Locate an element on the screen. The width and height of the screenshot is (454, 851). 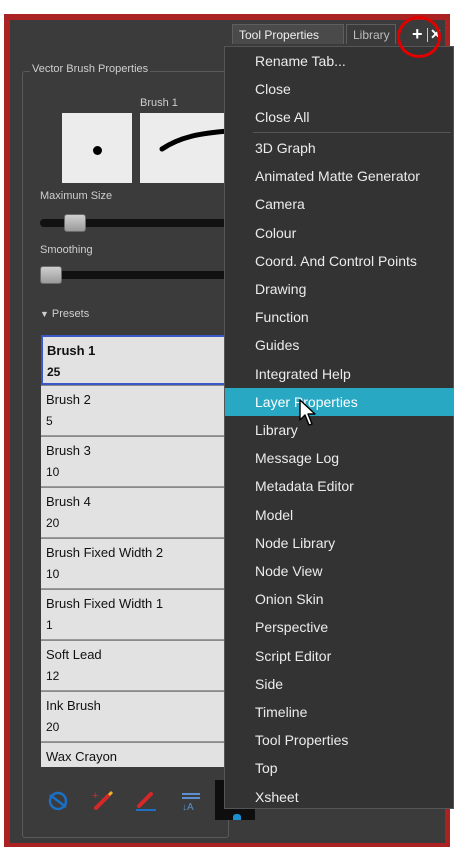
preset-size: 12 is located at coordinates (53, 676).